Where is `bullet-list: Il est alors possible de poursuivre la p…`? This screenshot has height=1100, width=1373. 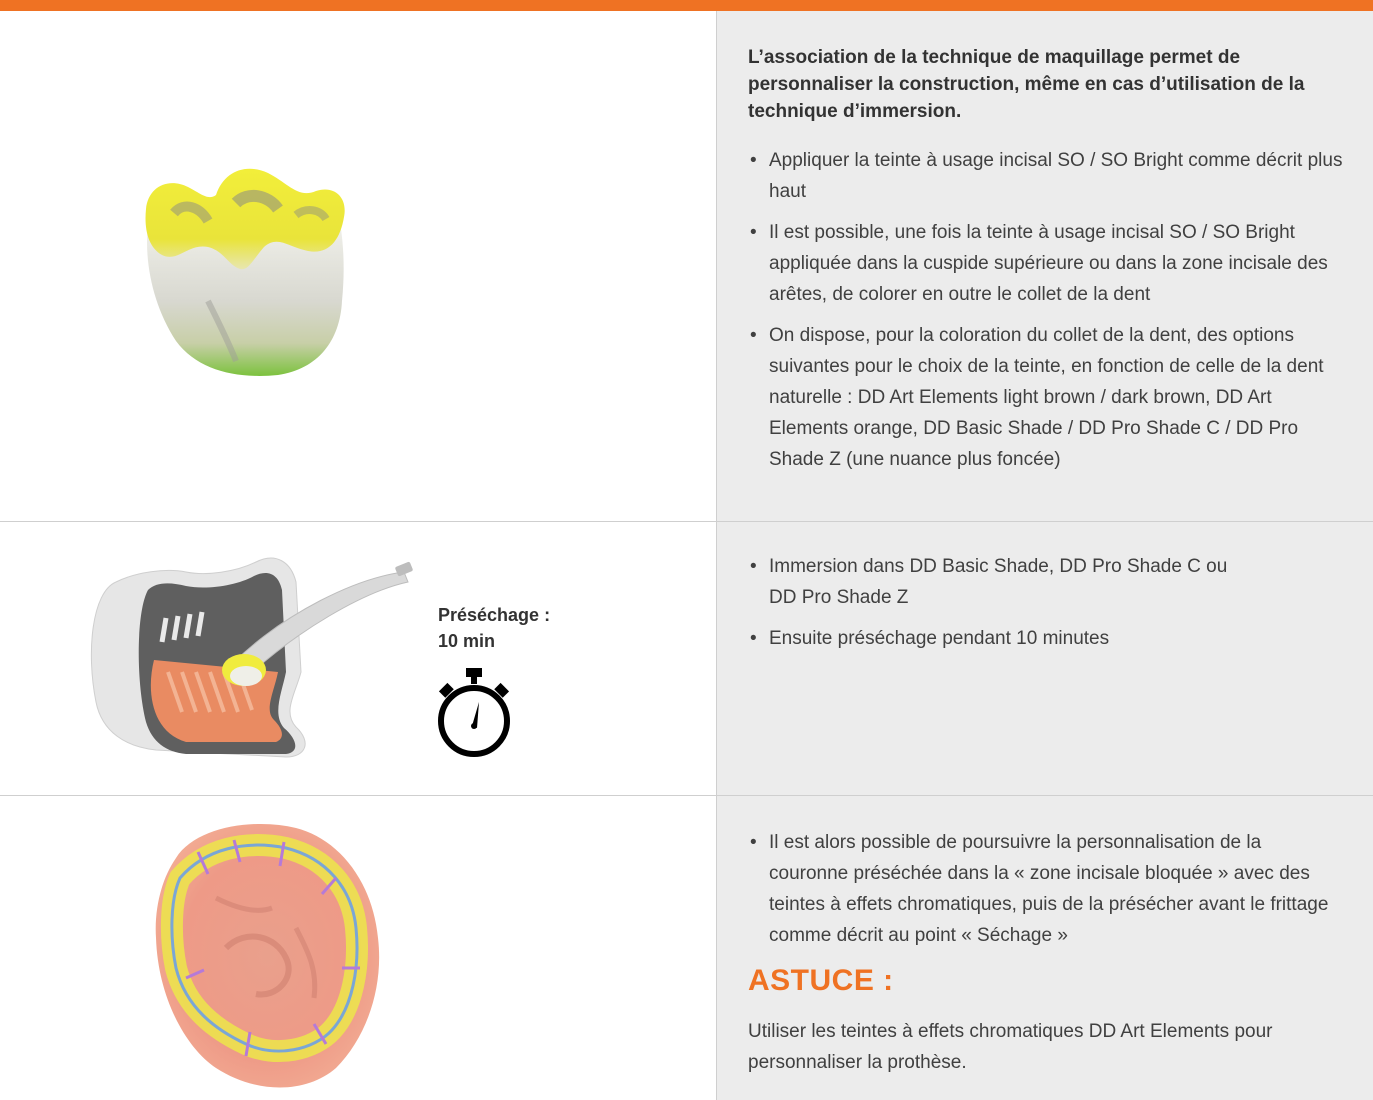 bullet-list: Il est alors possible de poursuivre la p… is located at coordinates (1048, 894).